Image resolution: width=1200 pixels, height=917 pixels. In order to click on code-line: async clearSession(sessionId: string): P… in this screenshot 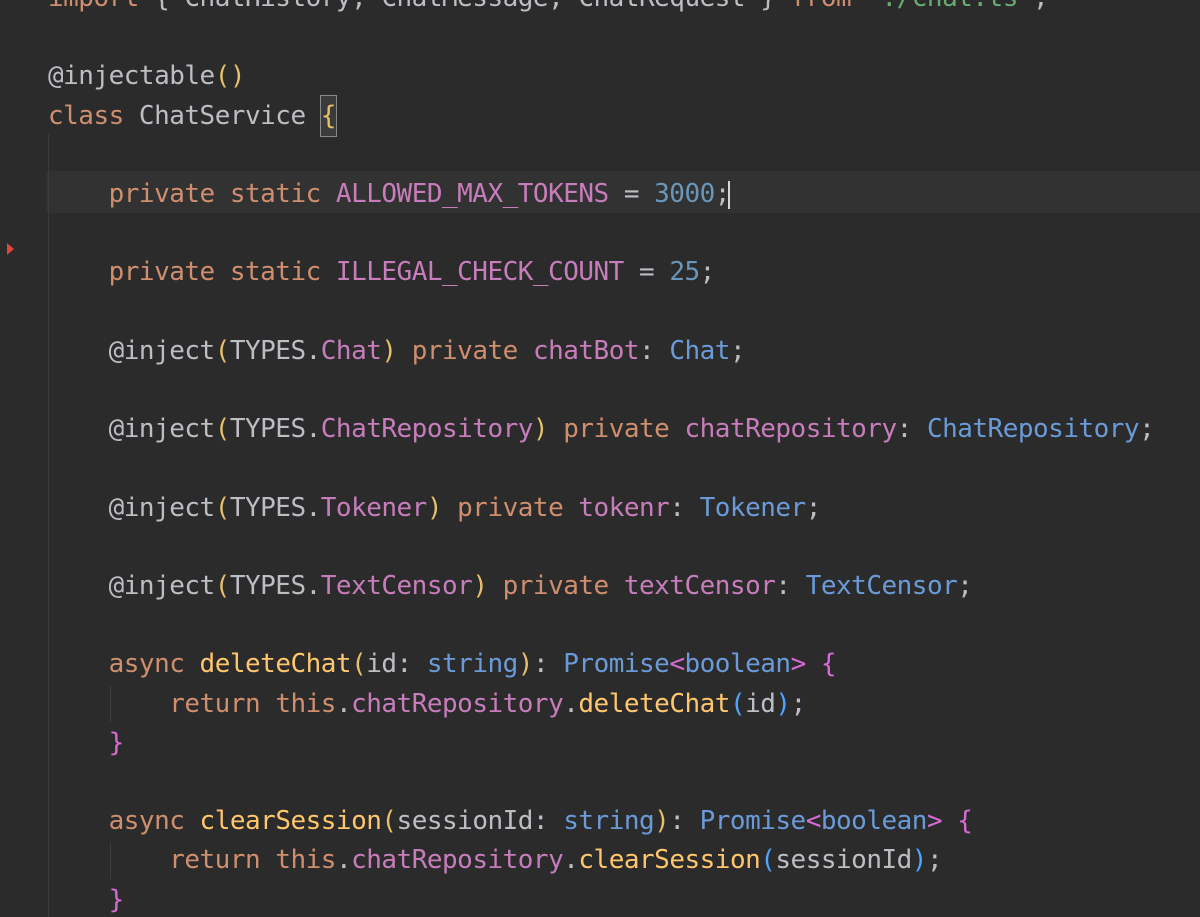, I will do `click(510, 821)`.